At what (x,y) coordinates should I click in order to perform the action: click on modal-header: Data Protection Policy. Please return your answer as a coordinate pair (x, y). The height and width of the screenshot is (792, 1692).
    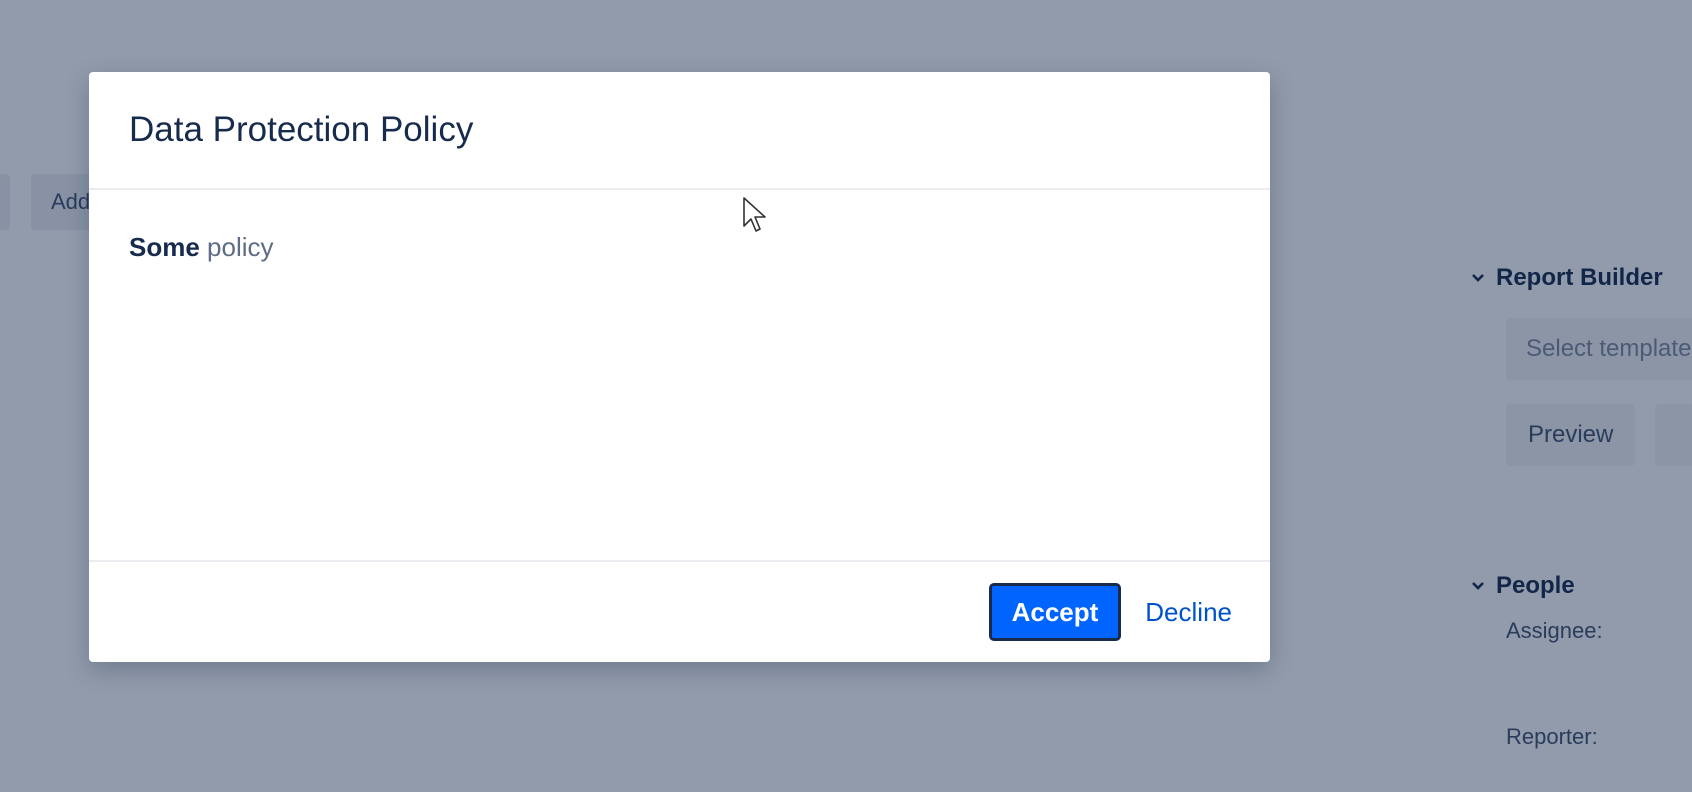
    Looking at the image, I should click on (679, 131).